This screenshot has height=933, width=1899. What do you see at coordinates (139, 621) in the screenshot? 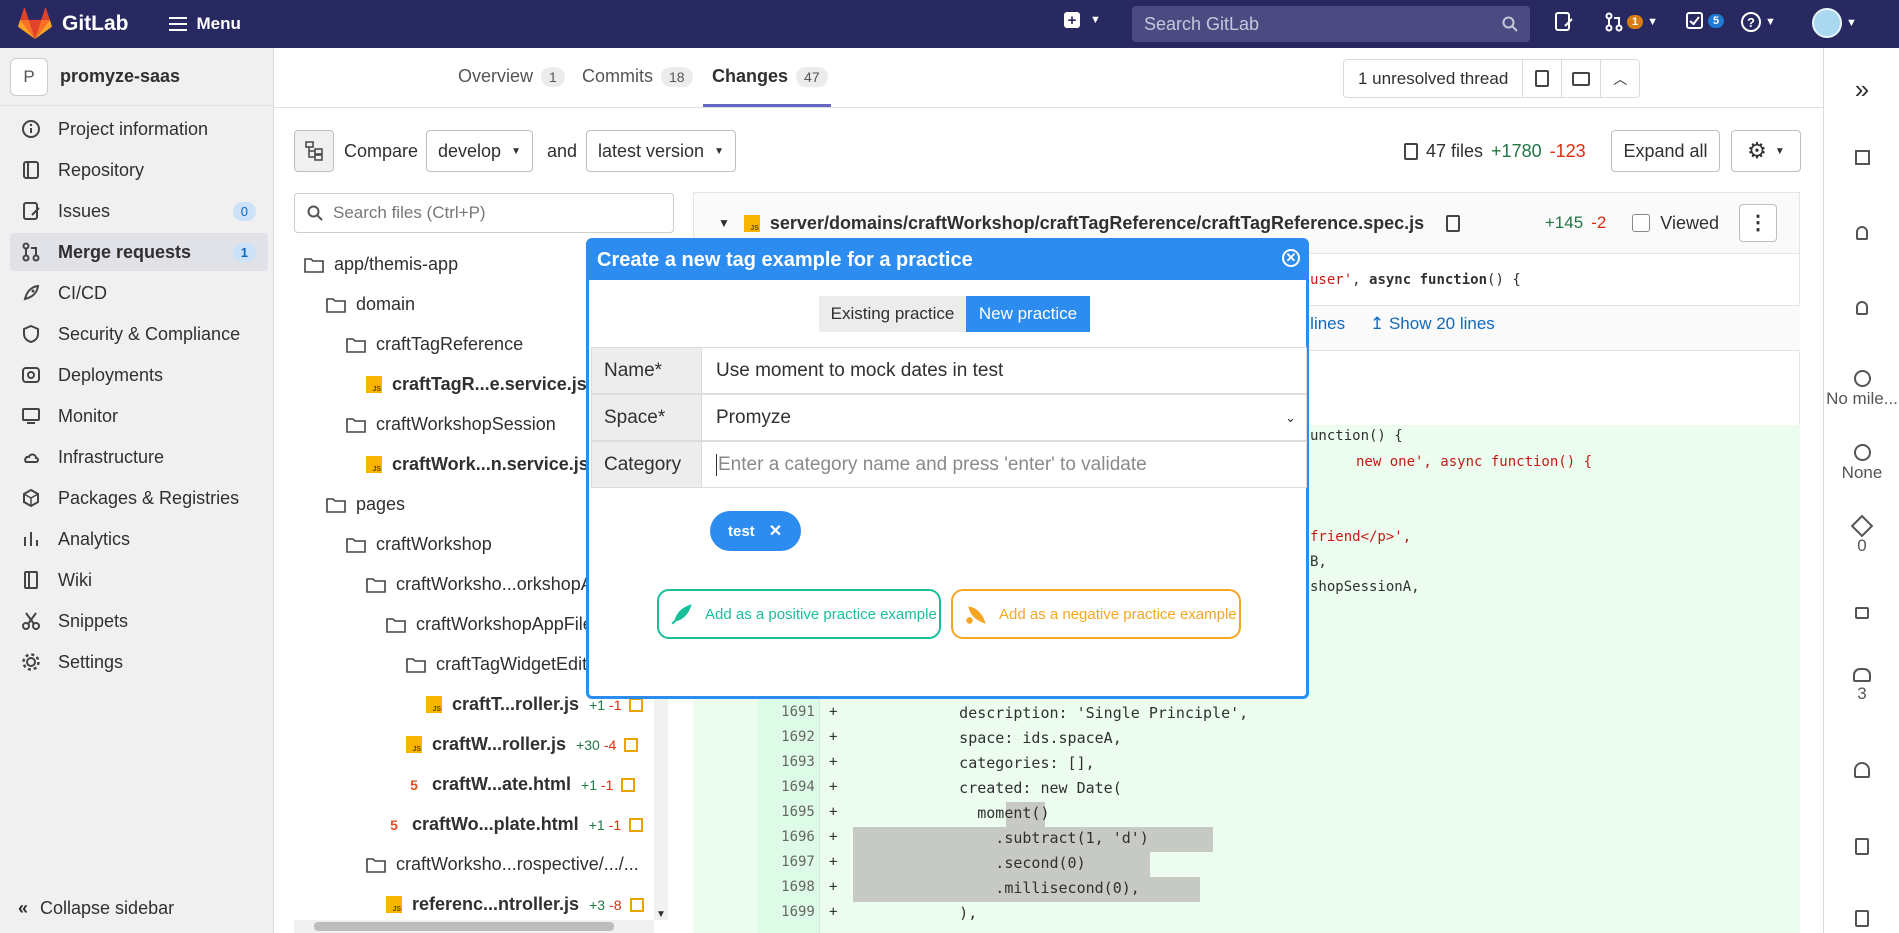
I see `sidebar-item-snippets: Snippets` at bounding box center [139, 621].